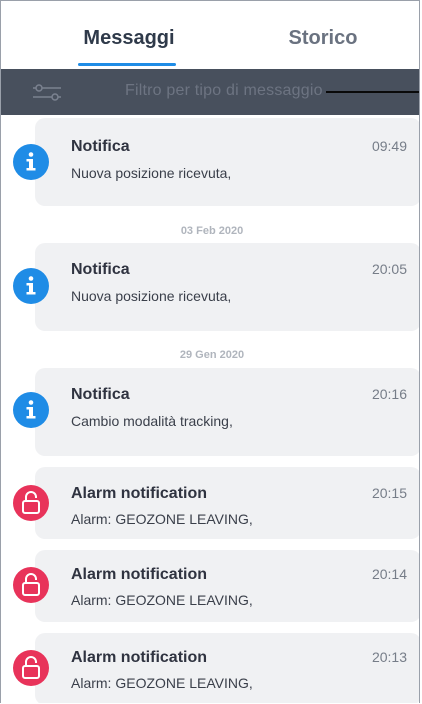  What do you see at coordinates (152, 421) in the screenshot?
I see `message-body: Cambio modalità tracking,` at bounding box center [152, 421].